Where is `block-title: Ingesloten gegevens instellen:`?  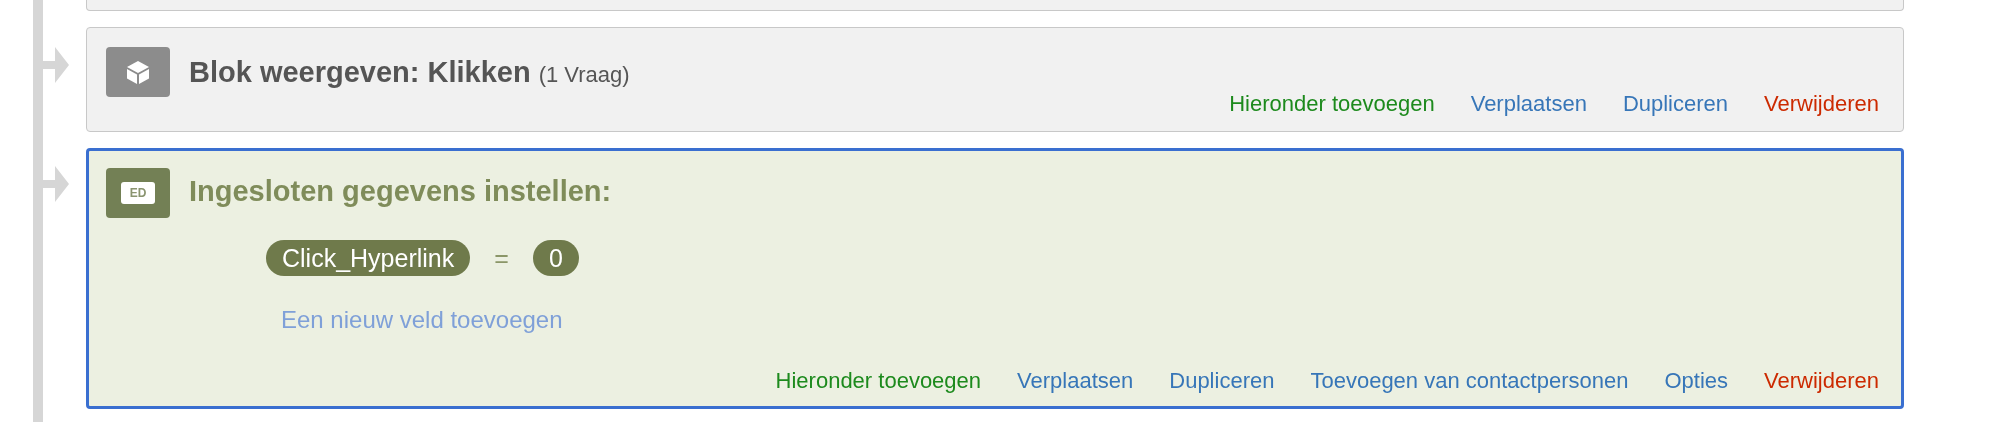 block-title: Ingesloten gegevens instellen: is located at coordinates (400, 191).